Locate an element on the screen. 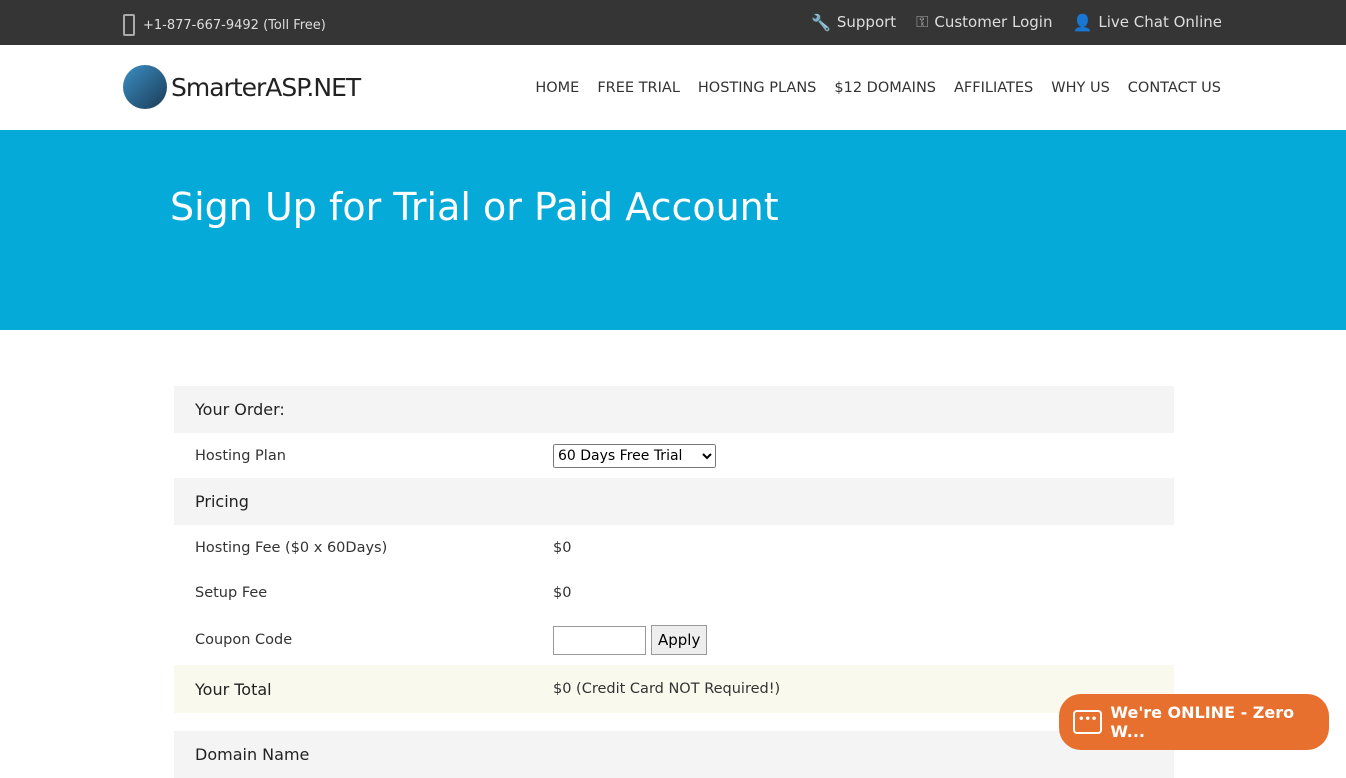 The width and height of the screenshot is (1346, 778). pricing-heading: Pricing is located at coordinates (674, 501).